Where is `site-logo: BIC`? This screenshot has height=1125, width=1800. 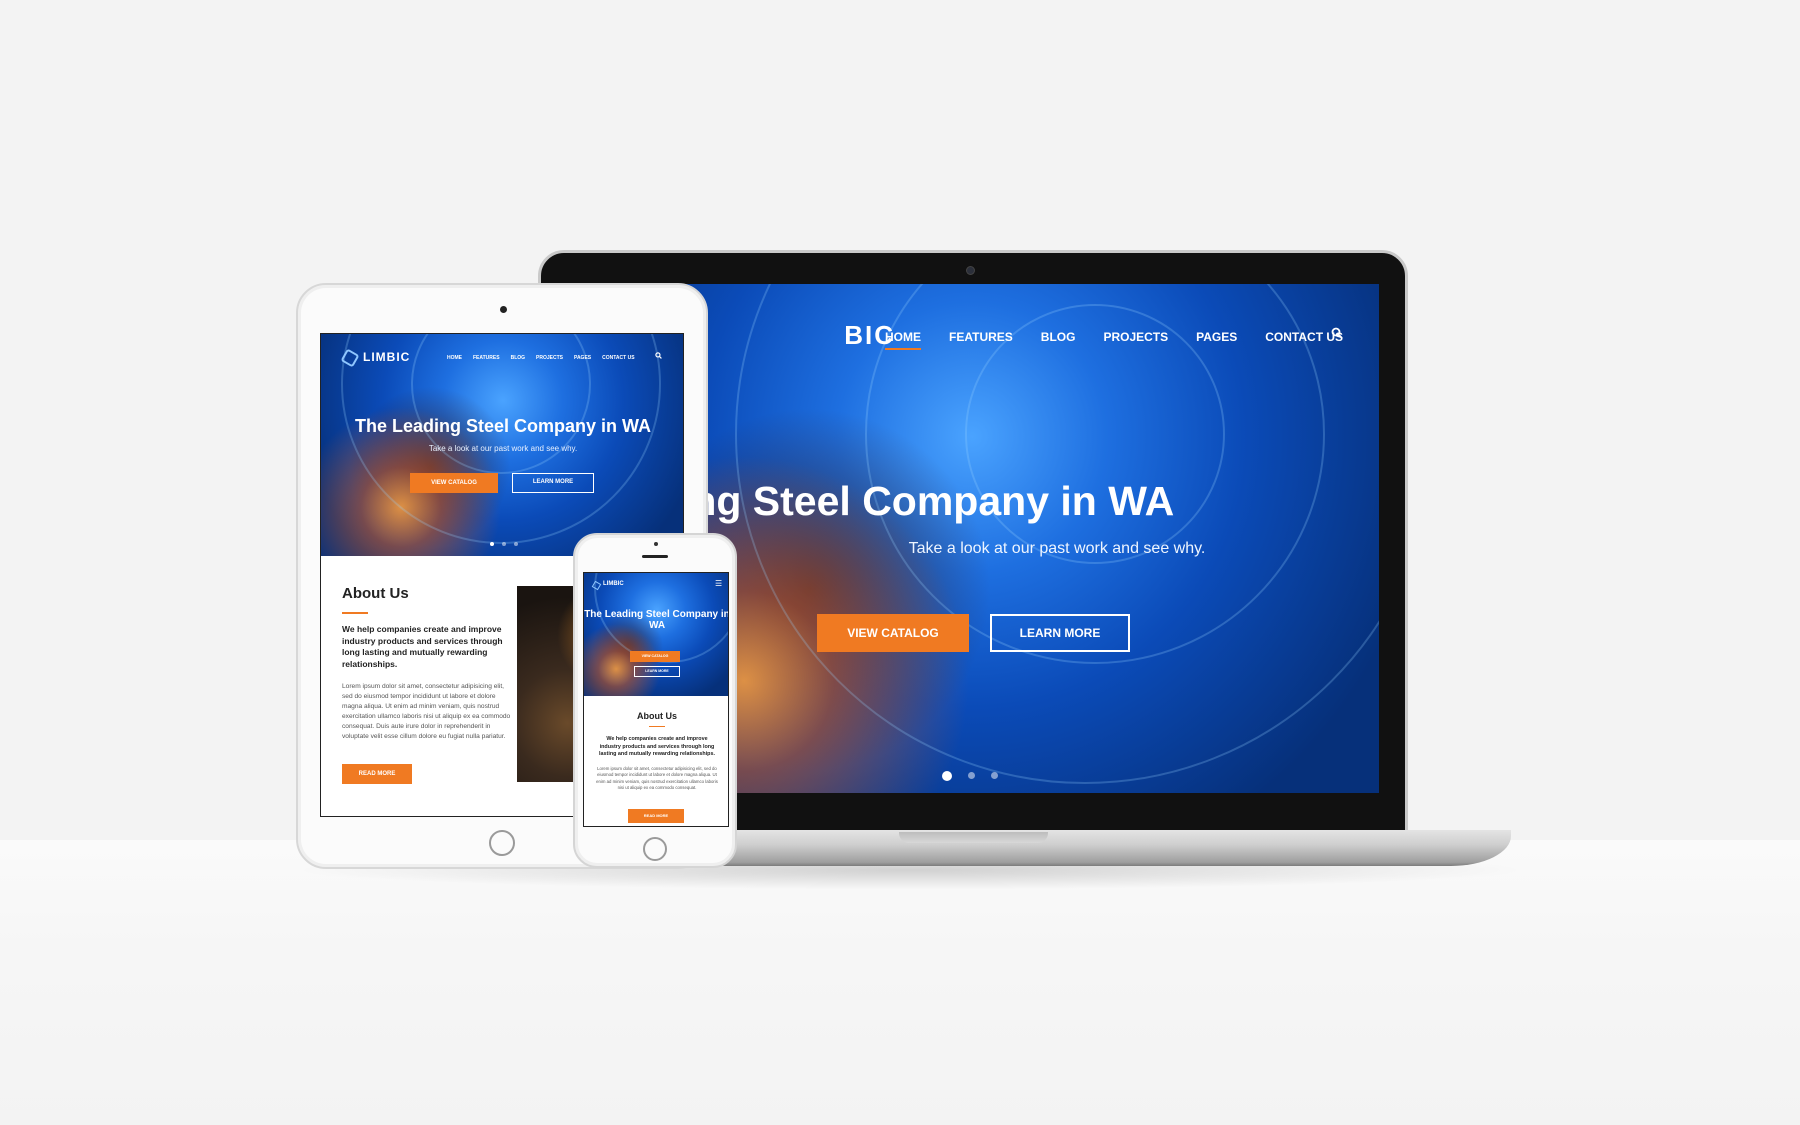 site-logo: BIC is located at coordinates (790, 335).